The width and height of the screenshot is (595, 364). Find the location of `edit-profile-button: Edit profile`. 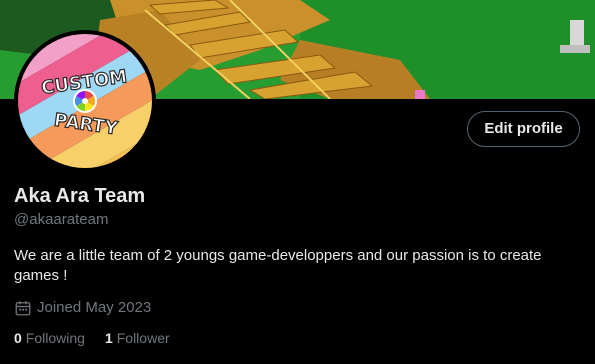

edit-profile-button: Edit profile is located at coordinates (523, 129).